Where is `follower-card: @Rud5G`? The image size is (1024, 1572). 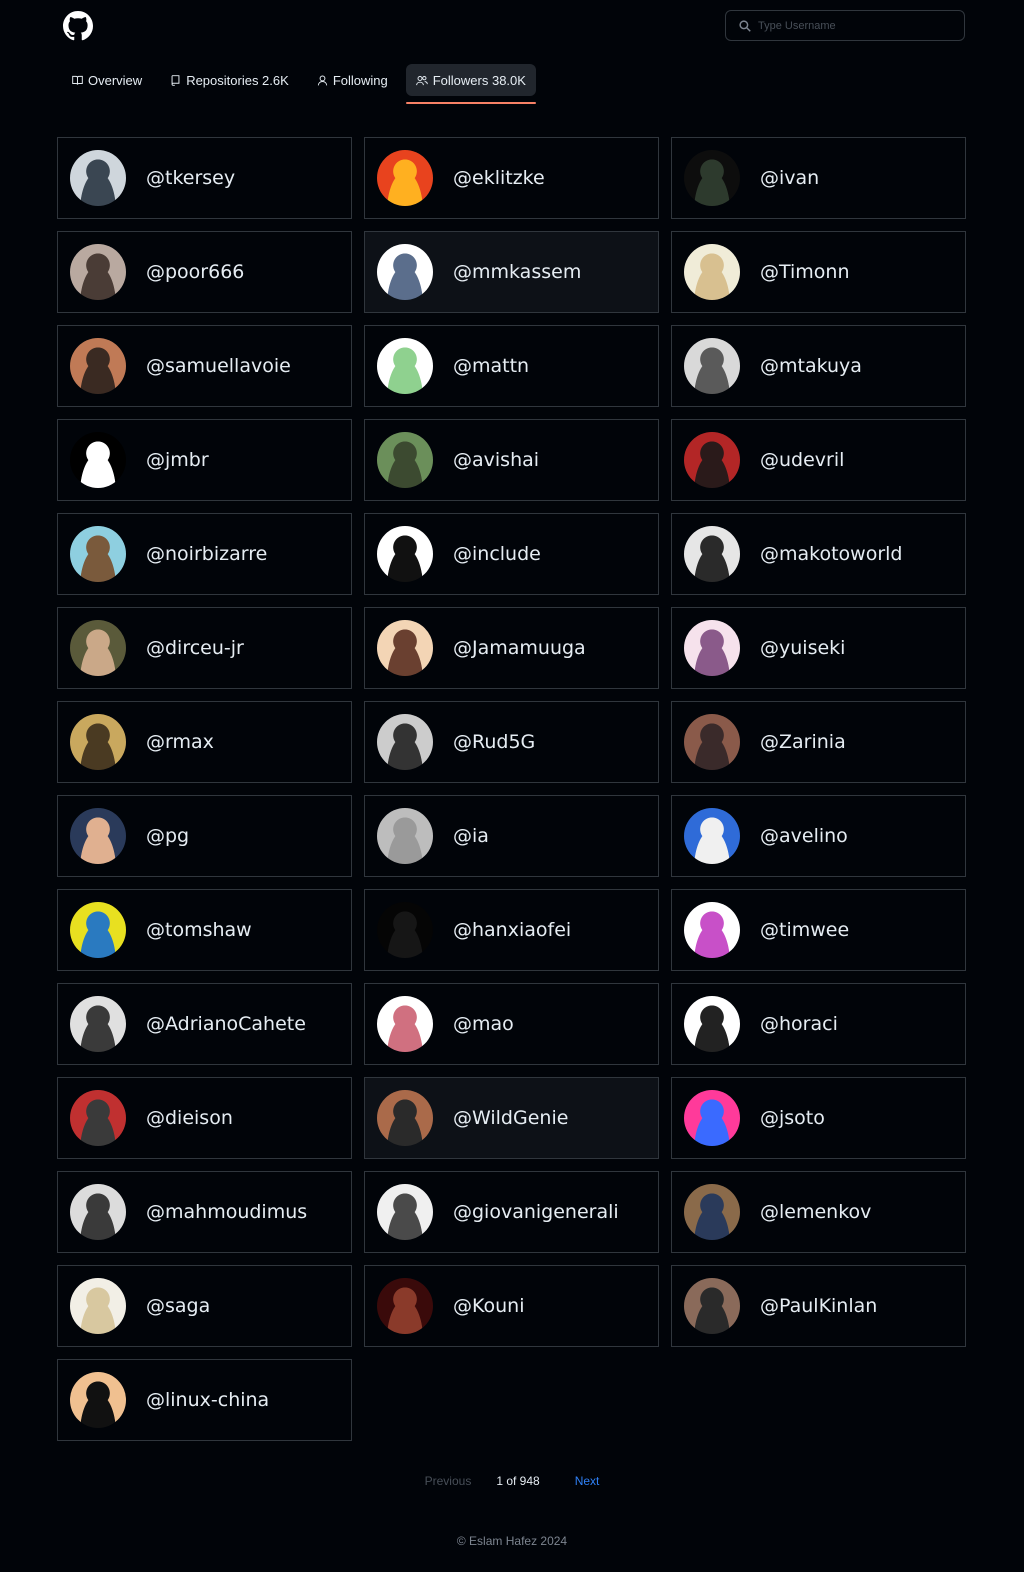 follower-card: @Rud5G is located at coordinates (511, 742).